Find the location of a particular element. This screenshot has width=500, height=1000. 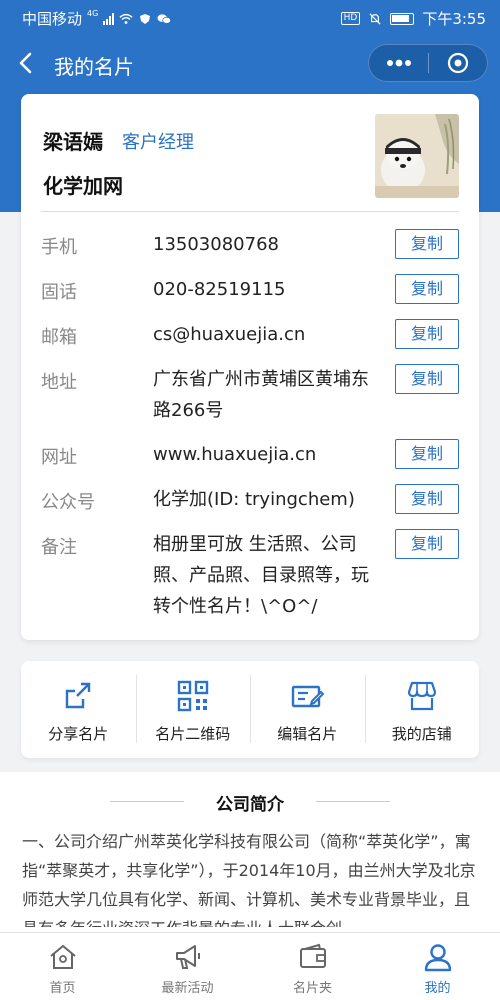

tab-label: 最新活动 is located at coordinates (187, 988).